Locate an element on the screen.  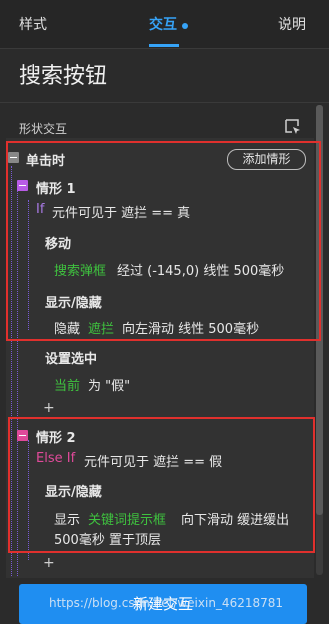
add-action-button-2: + is located at coordinates (49, 563).